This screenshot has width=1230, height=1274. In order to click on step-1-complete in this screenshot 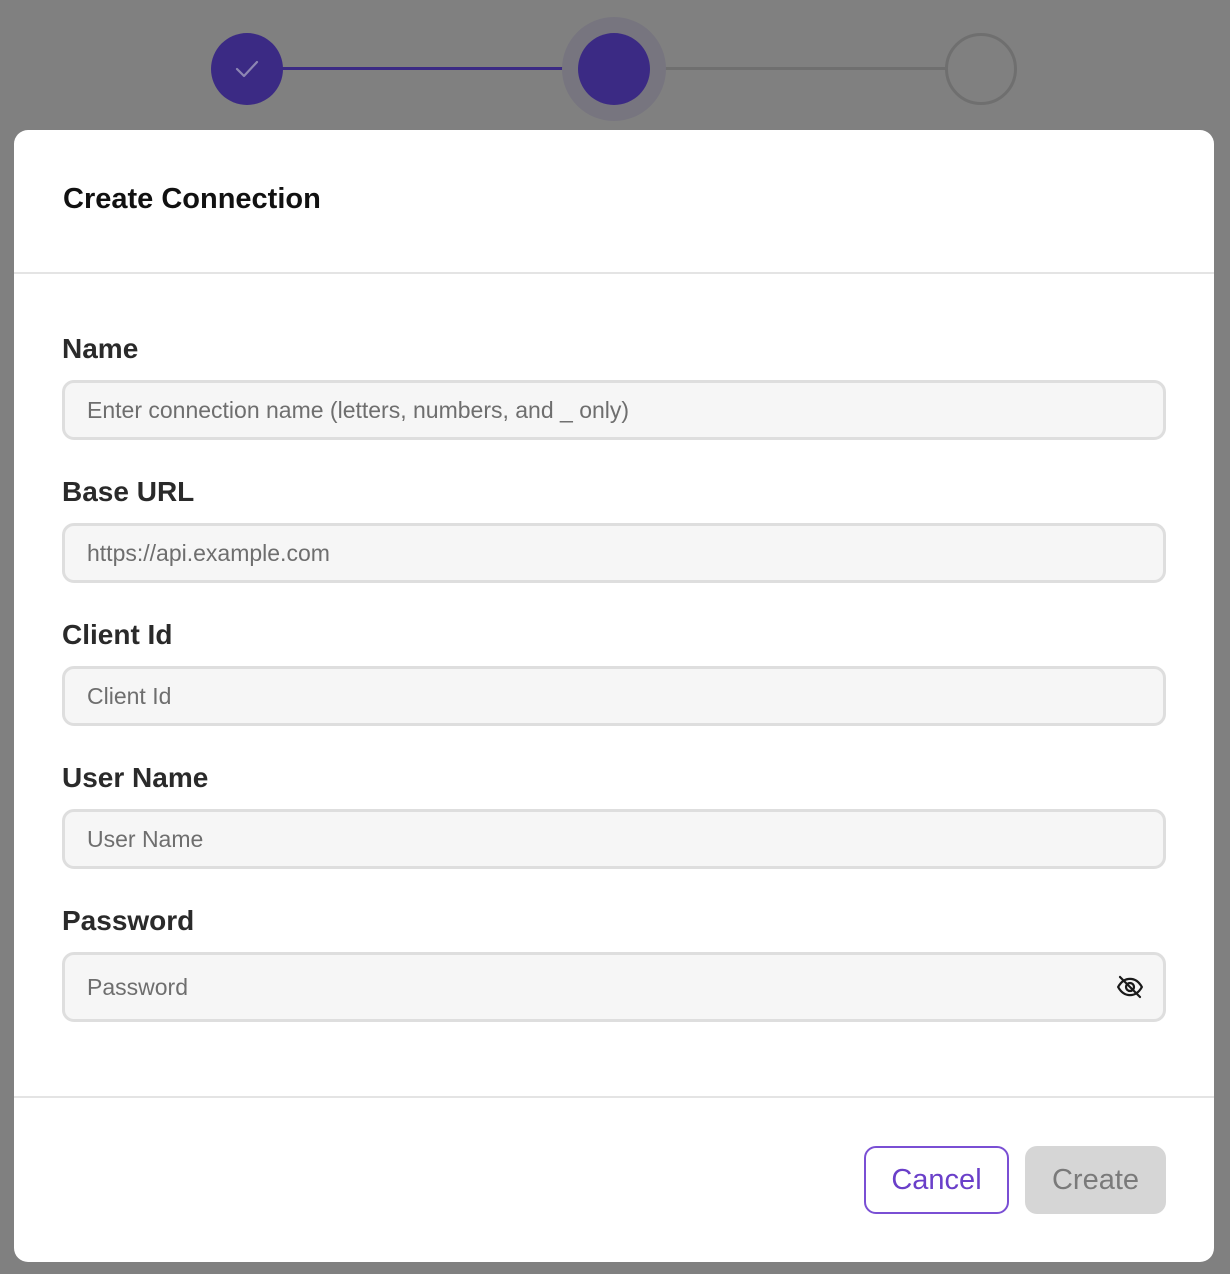, I will do `click(247, 69)`.